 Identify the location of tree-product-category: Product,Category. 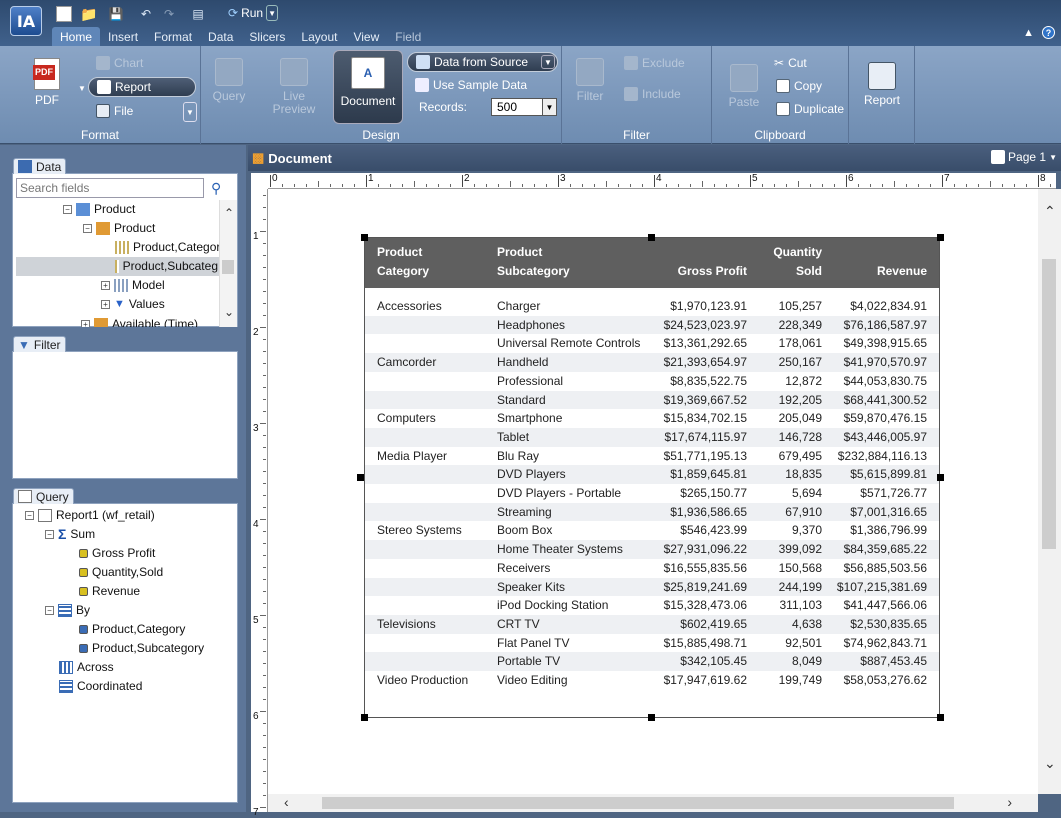
(170, 247).